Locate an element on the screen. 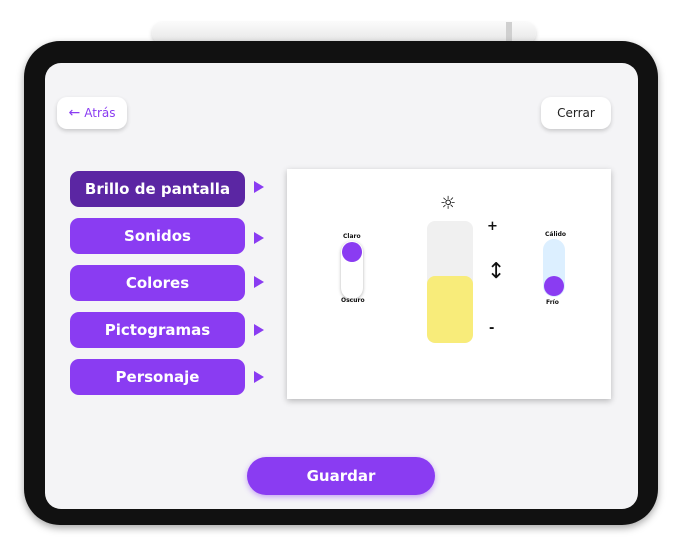 This screenshot has height=540, width=674. sun-icon: ☼ is located at coordinates (448, 203).